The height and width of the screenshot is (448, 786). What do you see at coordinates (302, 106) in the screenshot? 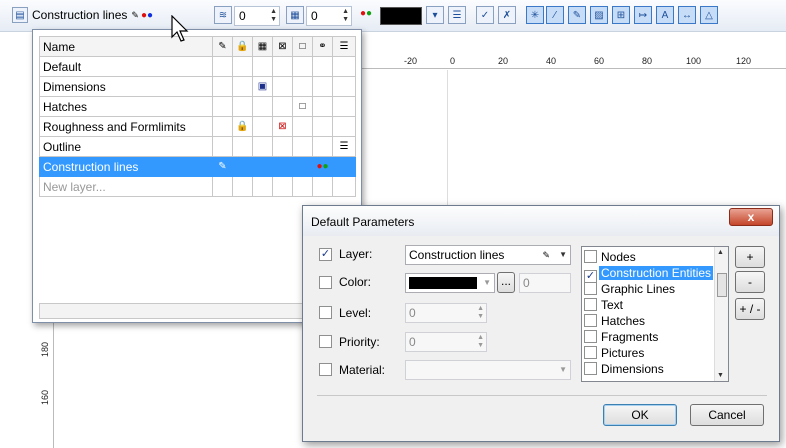
I see `hidden-box-icon: □` at bounding box center [302, 106].